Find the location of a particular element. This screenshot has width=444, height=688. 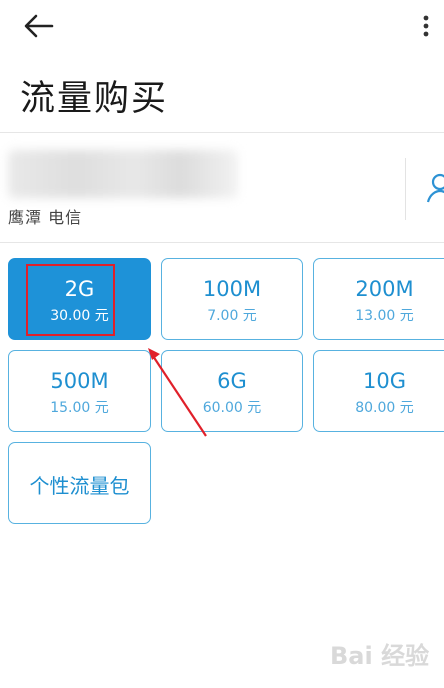

contact-picker-button is located at coordinates (434, 188).